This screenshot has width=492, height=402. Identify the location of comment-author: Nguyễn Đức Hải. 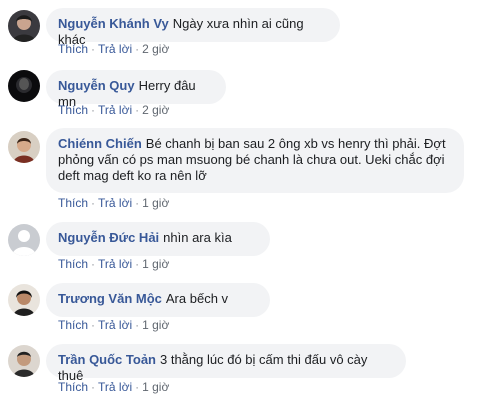
(108, 237).